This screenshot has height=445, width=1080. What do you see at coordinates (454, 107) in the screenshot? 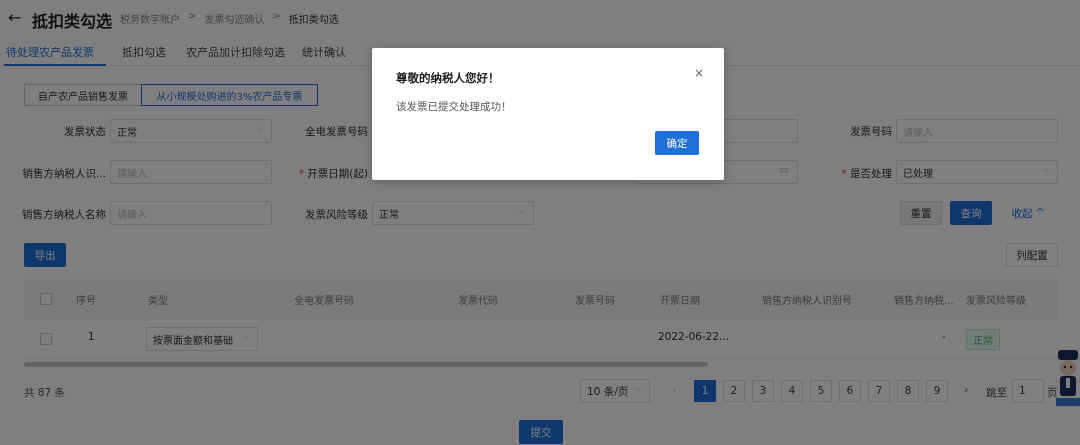
I see `dialog-message: 该发票已提交处理成功！` at bounding box center [454, 107].